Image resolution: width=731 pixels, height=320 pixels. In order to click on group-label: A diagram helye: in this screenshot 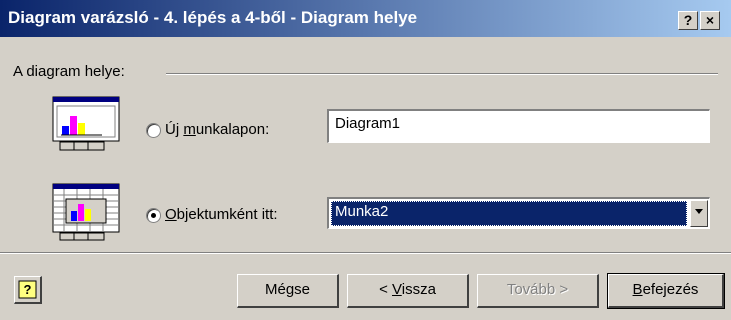, I will do `click(69, 71)`.